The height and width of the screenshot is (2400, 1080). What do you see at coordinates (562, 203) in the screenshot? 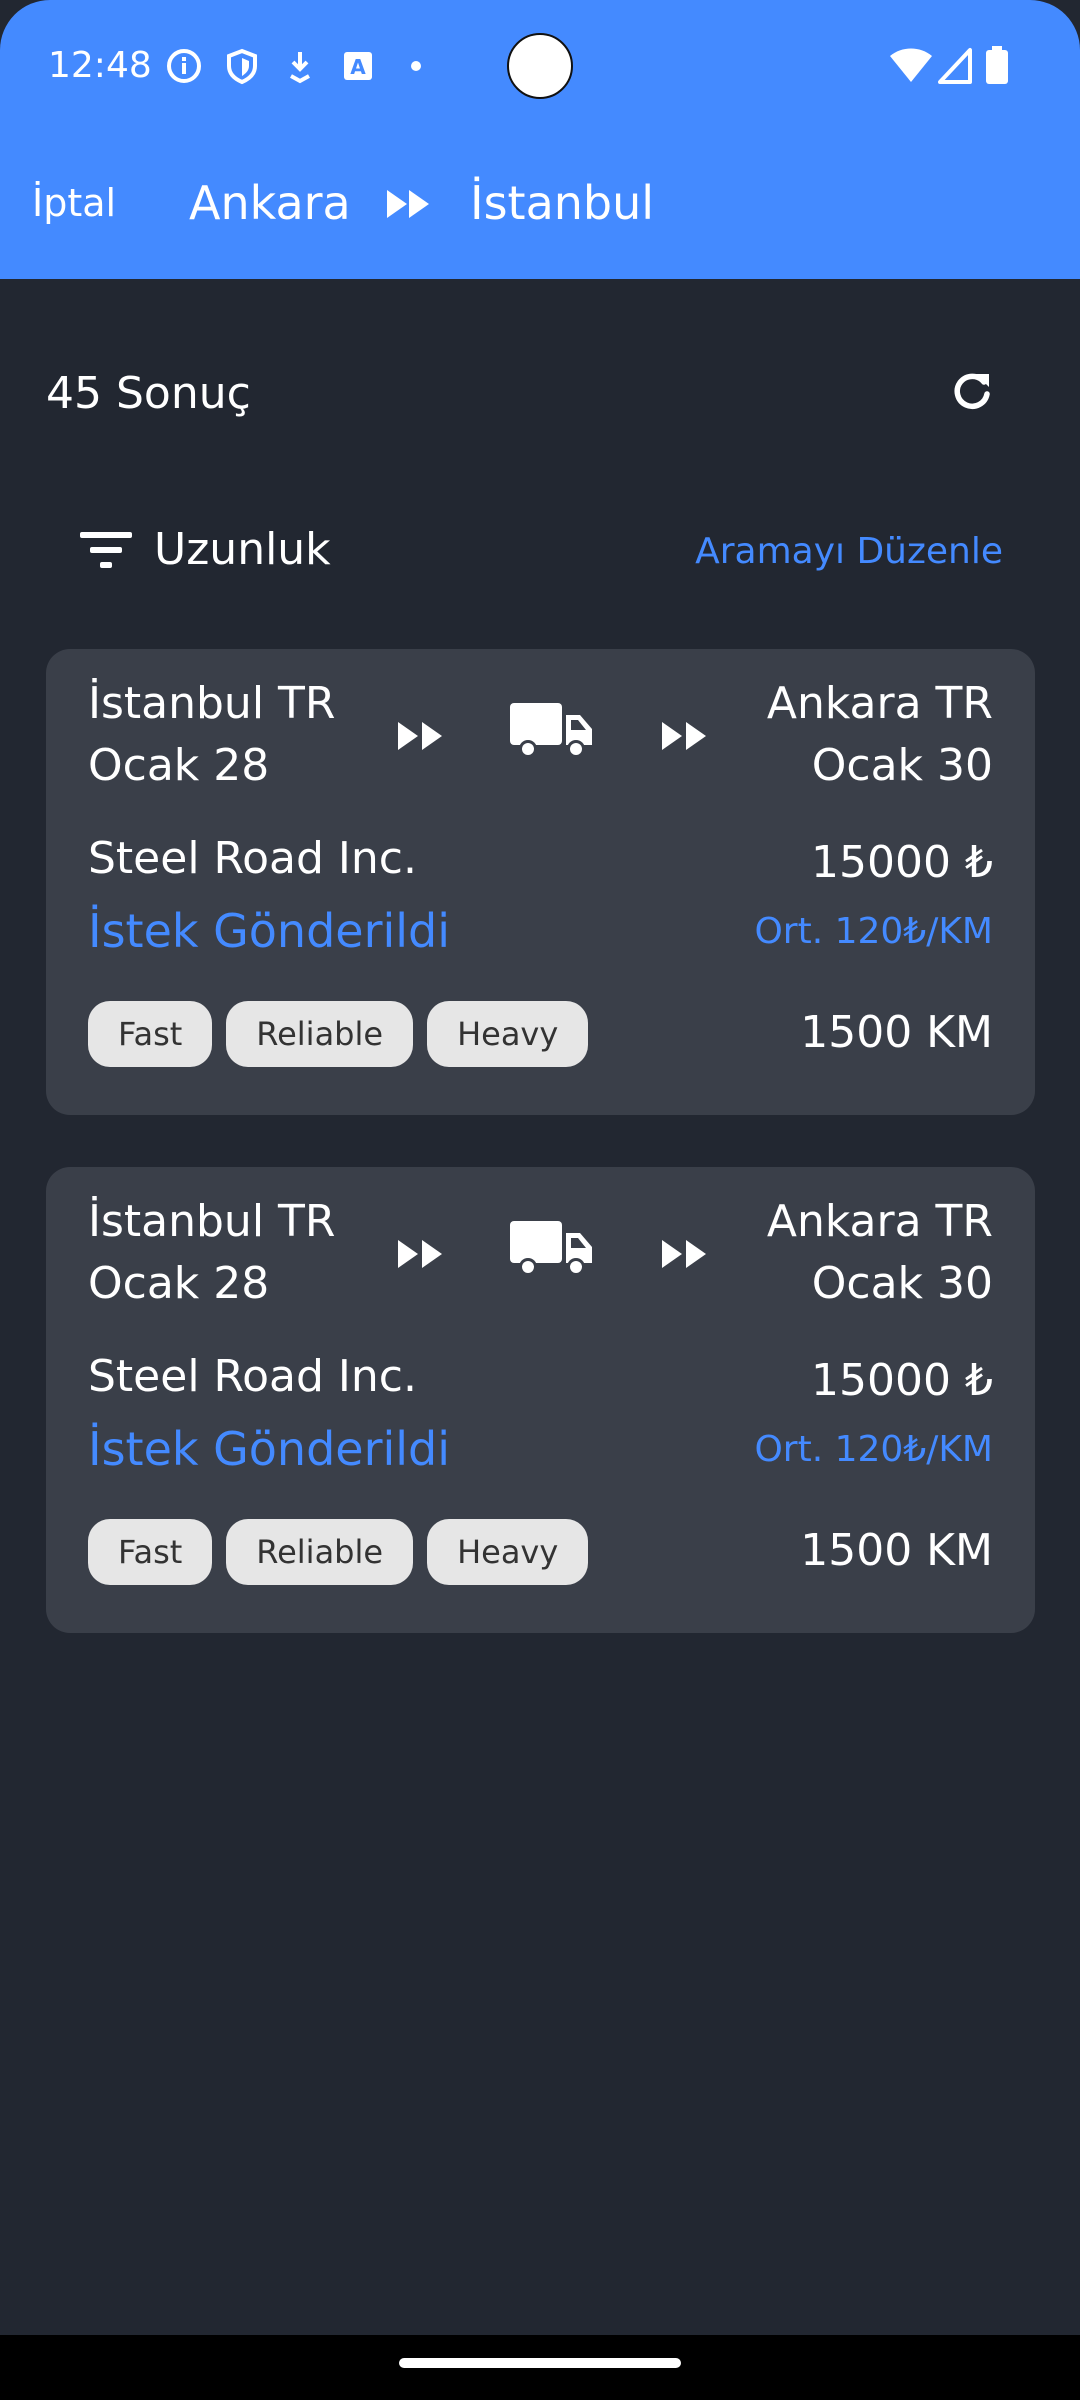
I see `route-destination: İstanbul` at bounding box center [562, 203].